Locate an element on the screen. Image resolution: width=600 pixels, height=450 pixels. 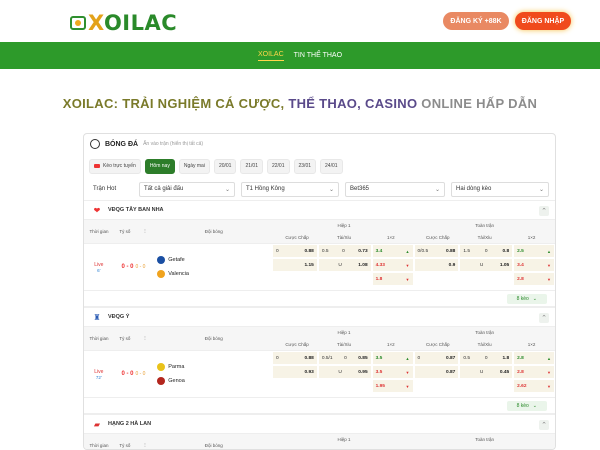
nav-item-xoilac: XOILAC is located at coordinates (270, 56).